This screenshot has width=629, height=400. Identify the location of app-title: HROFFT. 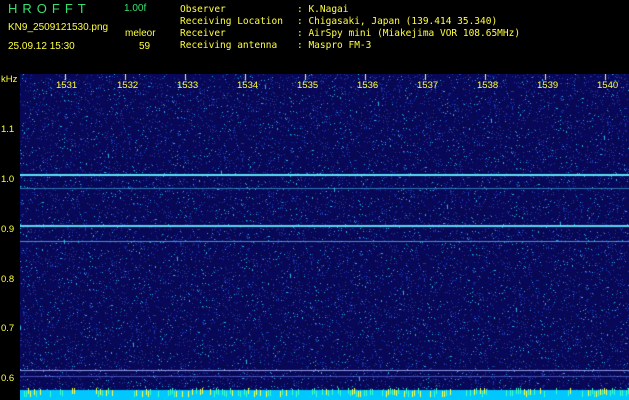
(49, 8).